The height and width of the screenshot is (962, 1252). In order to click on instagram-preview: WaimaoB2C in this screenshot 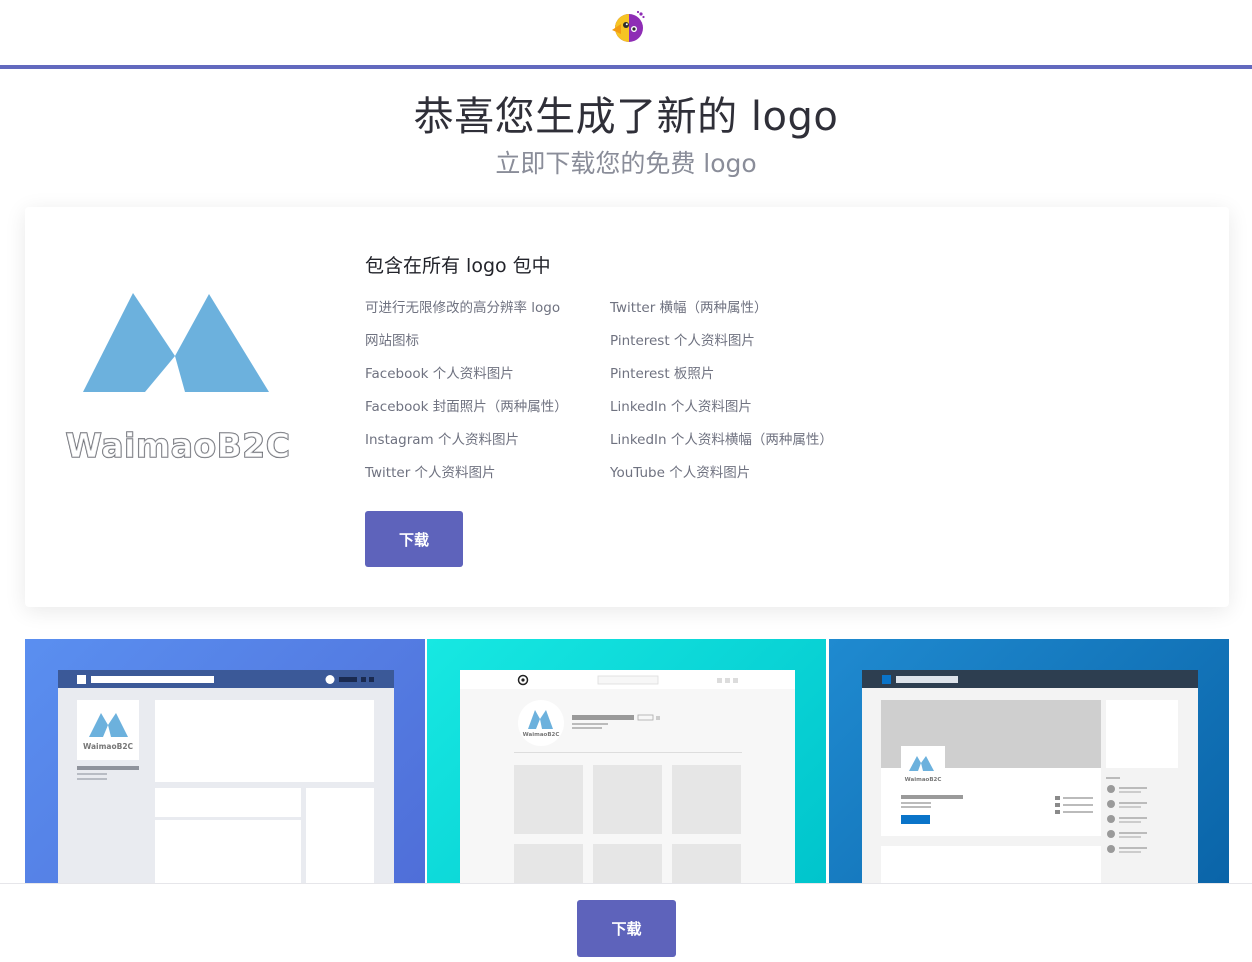, I will do `click(626, 764)`.